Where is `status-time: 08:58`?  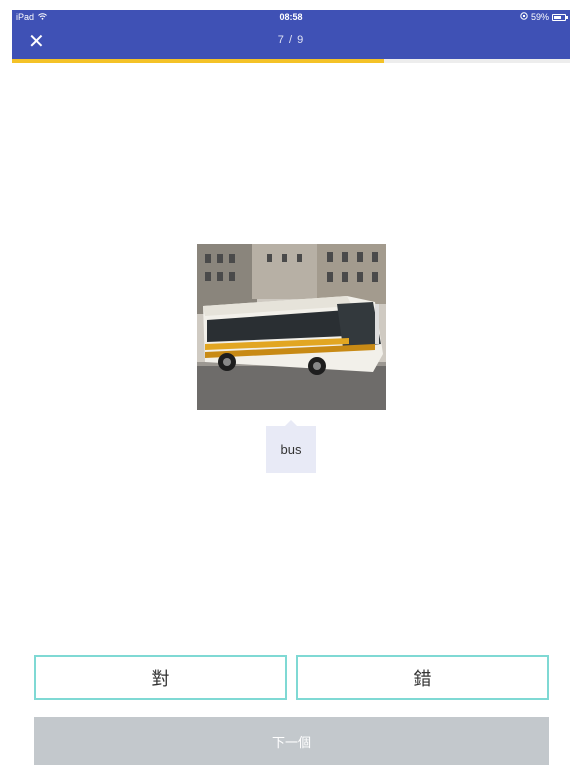 status-time: 08:58 is located at coordinates (291, 17).